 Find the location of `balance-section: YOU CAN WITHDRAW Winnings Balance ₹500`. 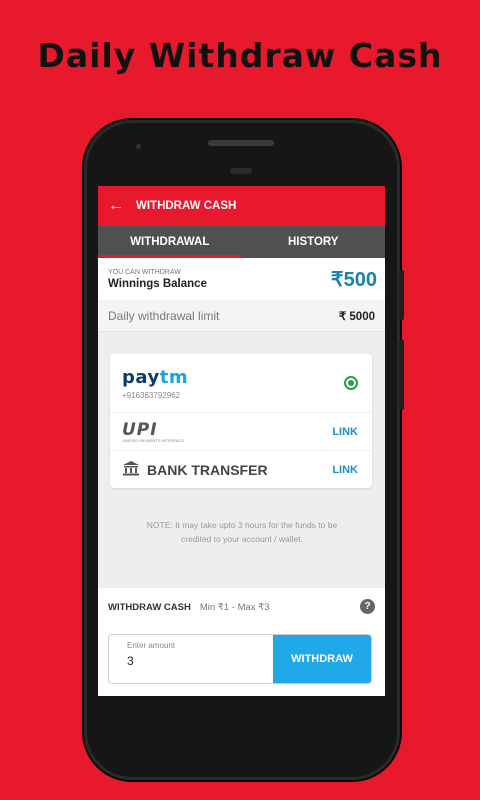

balance-section: YOU CAN WITHDRAW Winnings Balance ₹500 is located at coordinates (241, 279).